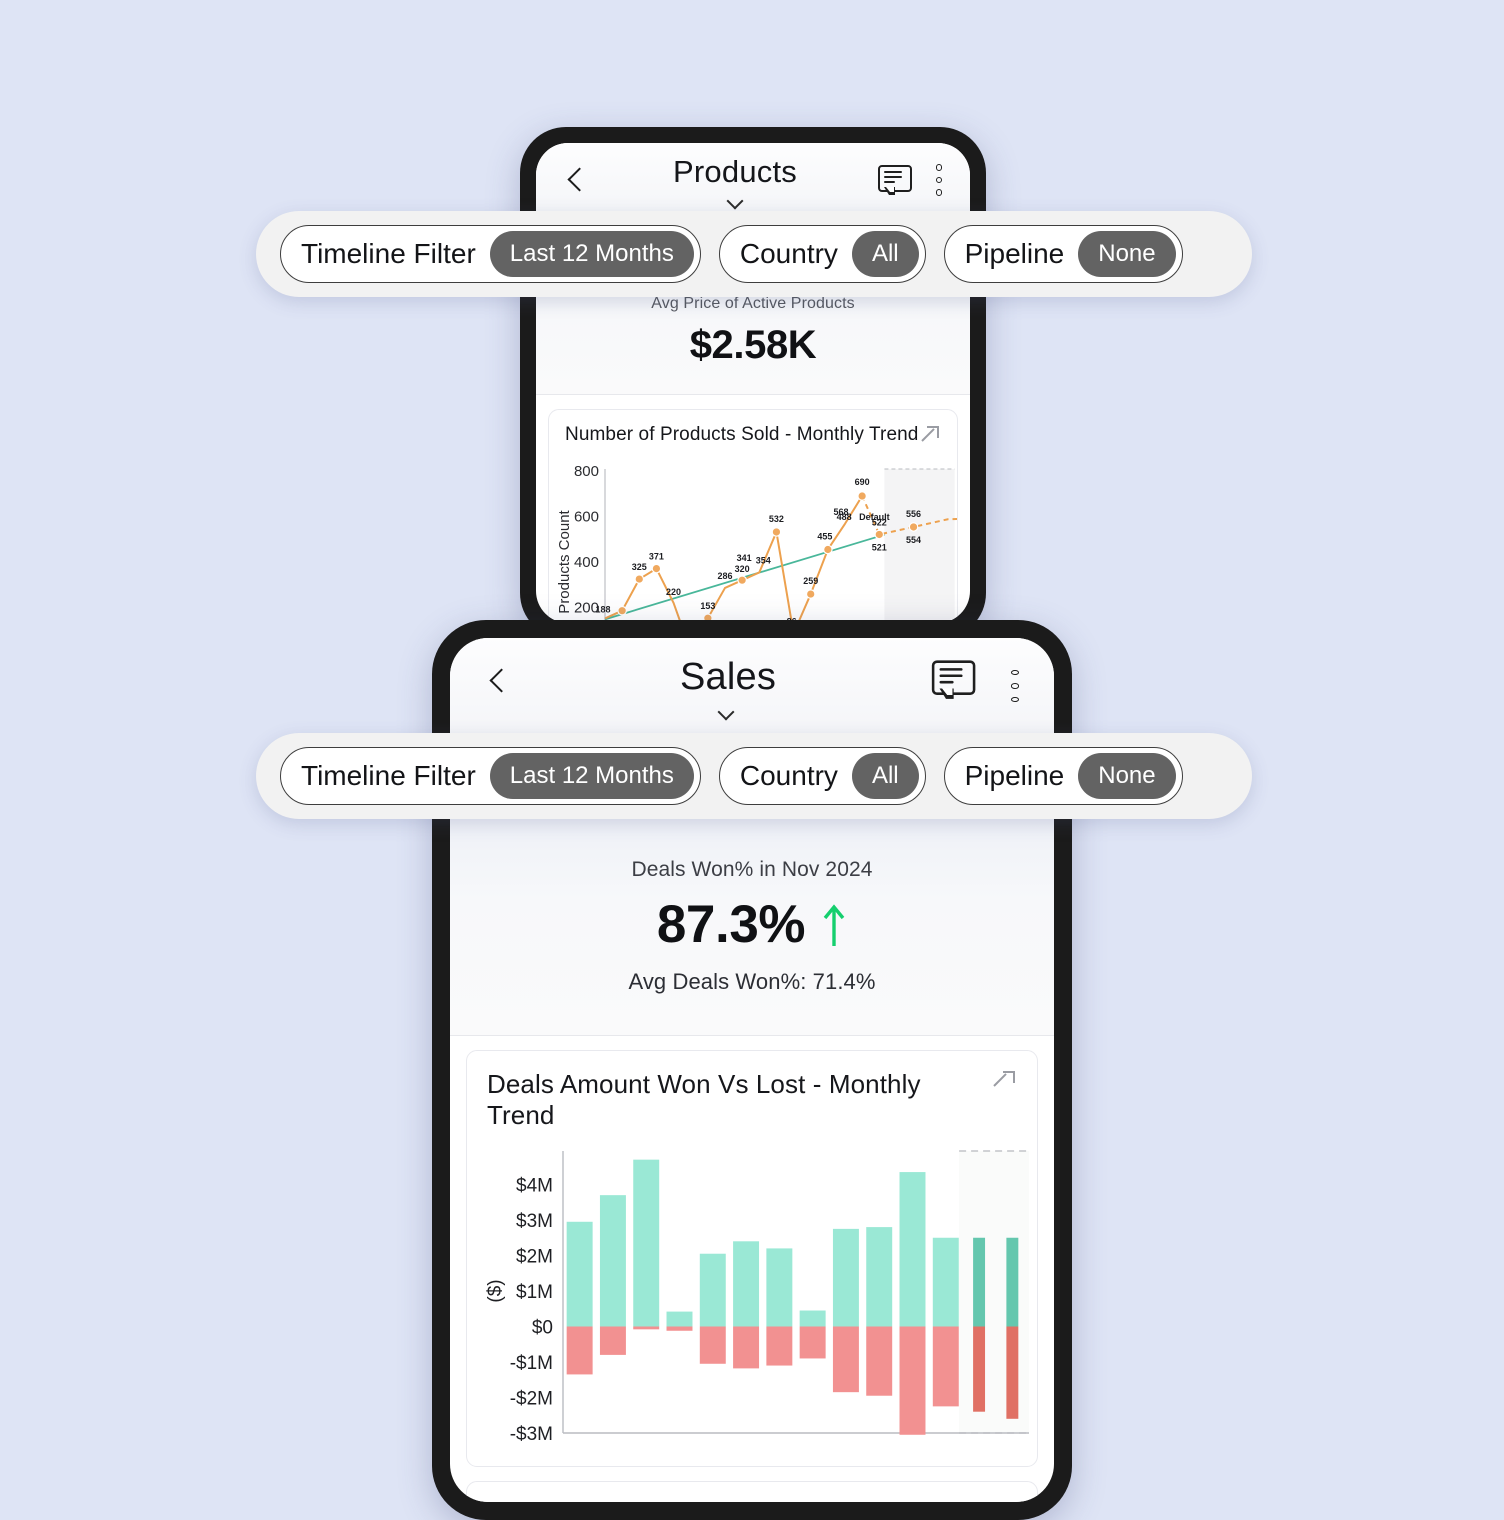  I want to click on svg-text: -$1M, so click(531, 1363).